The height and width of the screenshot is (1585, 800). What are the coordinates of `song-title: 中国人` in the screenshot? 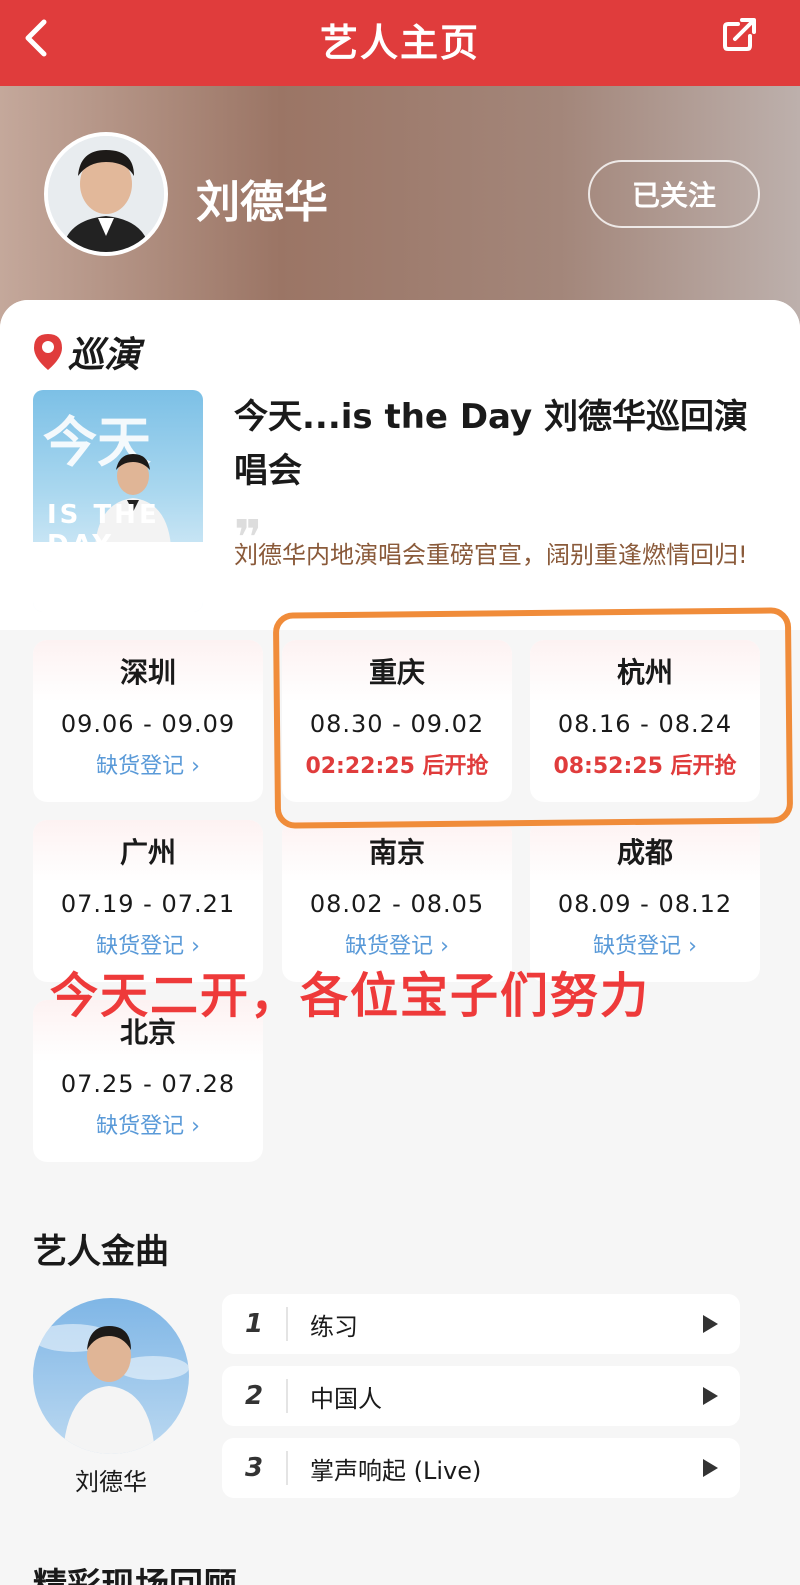 It's located at (346, 1398).